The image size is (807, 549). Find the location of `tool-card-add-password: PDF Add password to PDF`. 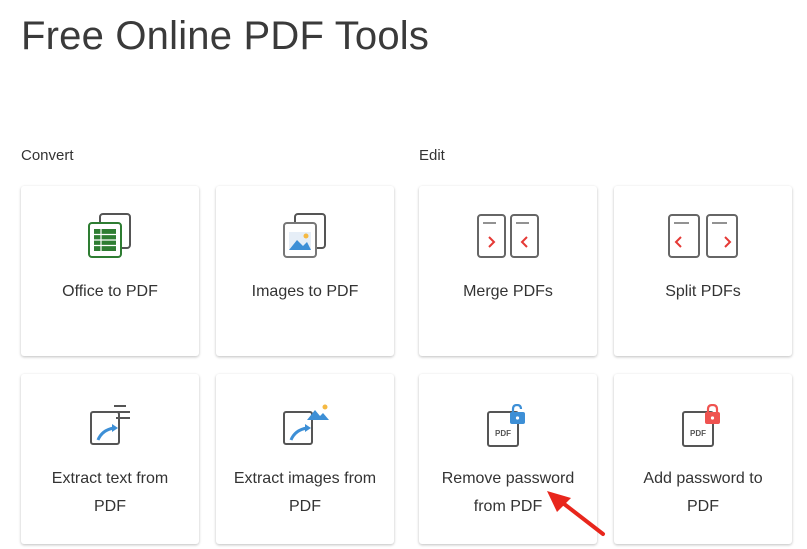

tool-card-add-password: PDF Add password to PDF is located at coordinates (703, 459).